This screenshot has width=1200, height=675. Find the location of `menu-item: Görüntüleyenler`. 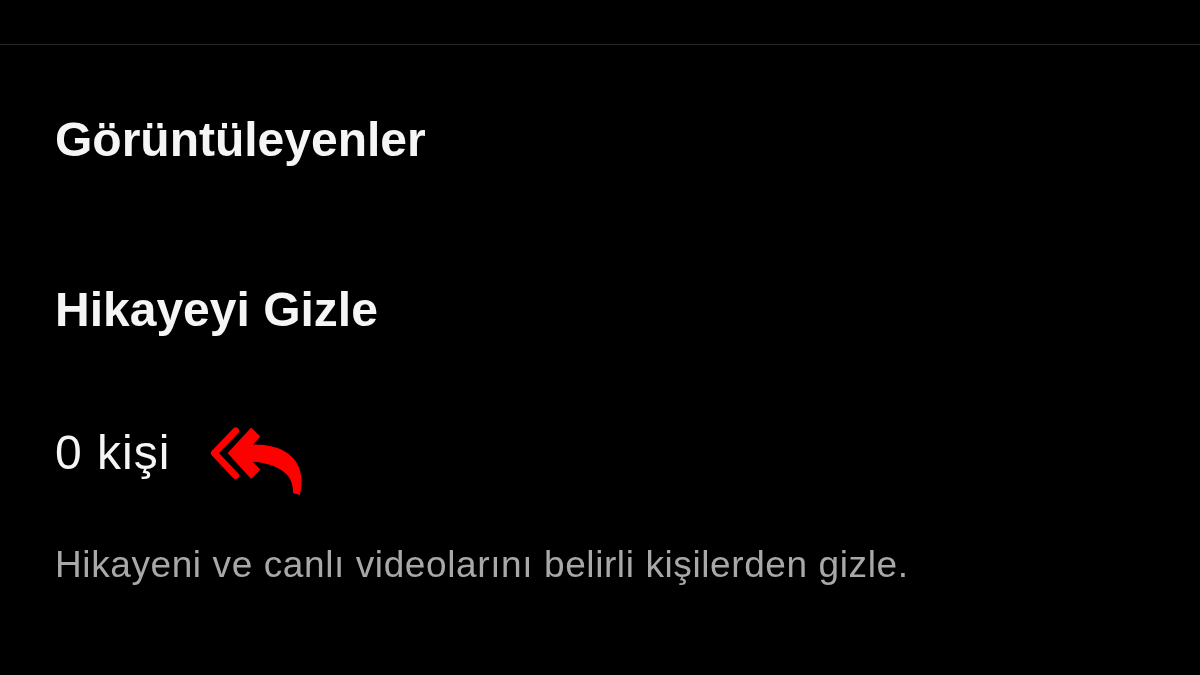

menu-item: Görüntüleyenler is located at coordinates (240, 140).